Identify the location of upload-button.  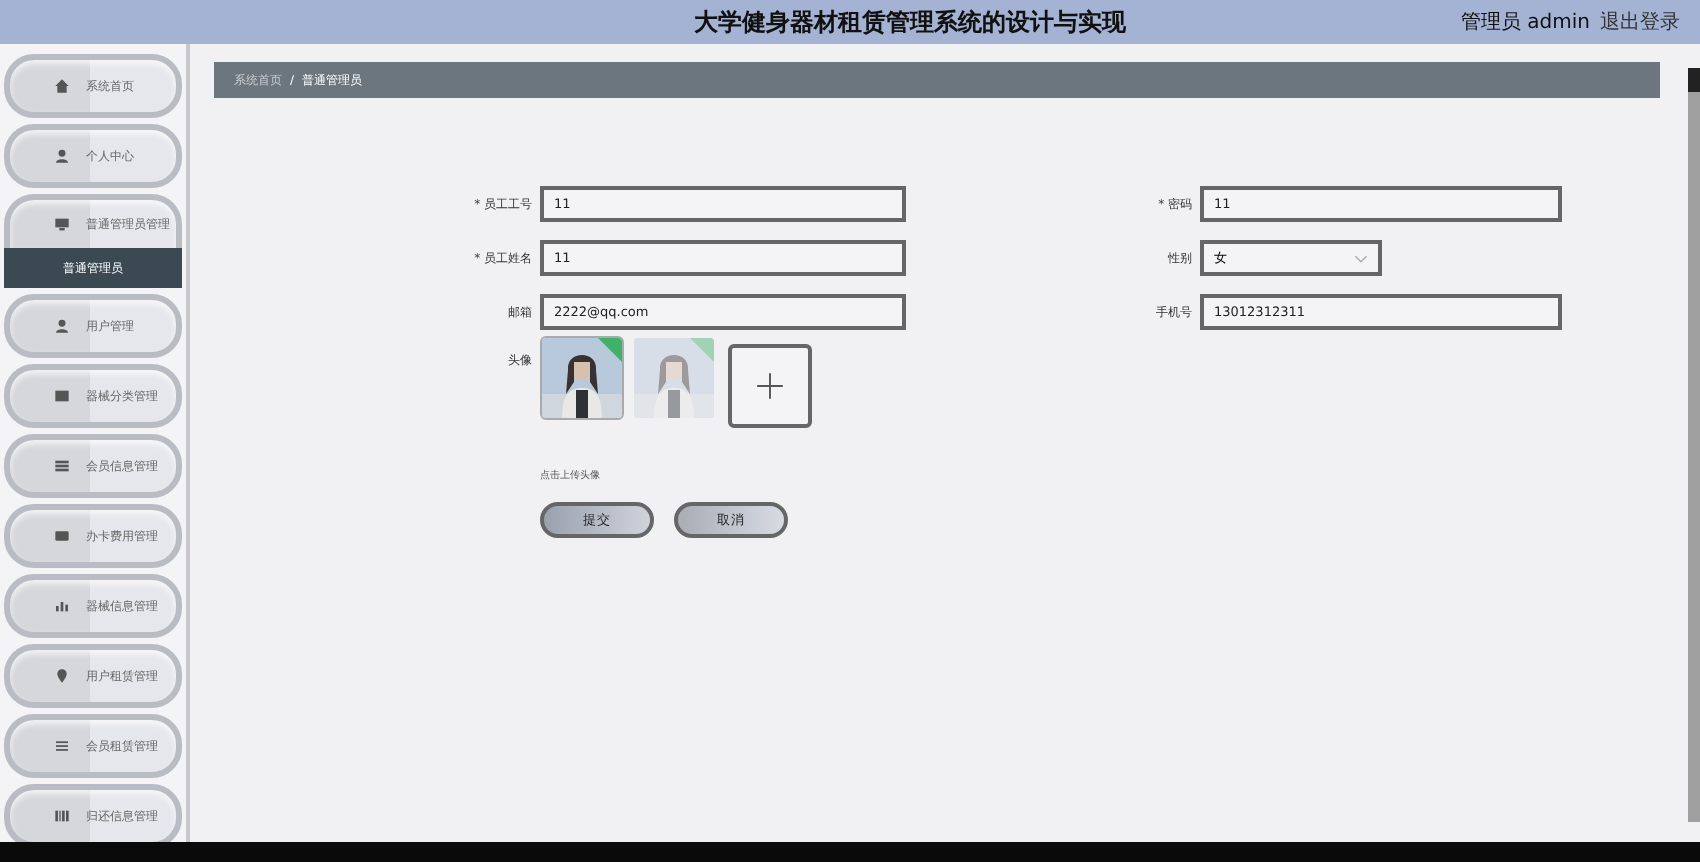
(770, 386).